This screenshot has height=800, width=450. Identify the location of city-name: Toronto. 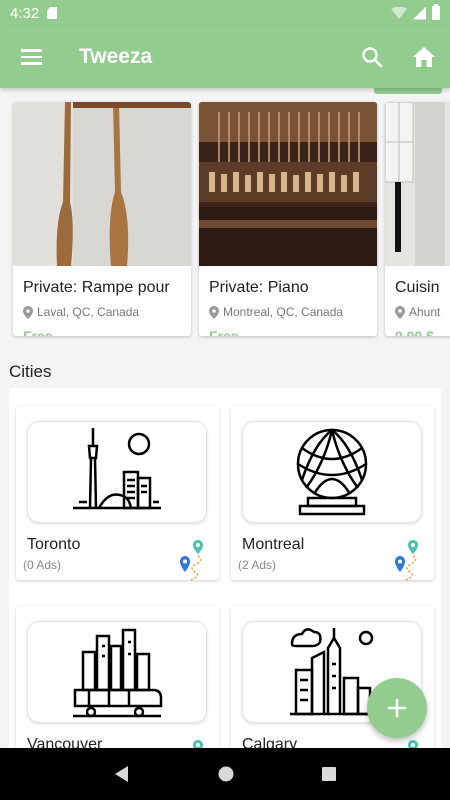
(54, 544).